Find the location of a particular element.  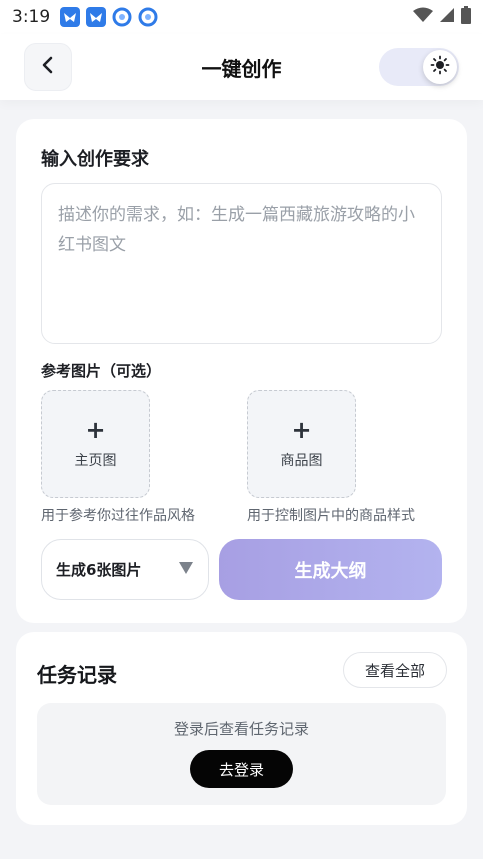

upload-label: 主页图 is located at coordinates (95, 461).